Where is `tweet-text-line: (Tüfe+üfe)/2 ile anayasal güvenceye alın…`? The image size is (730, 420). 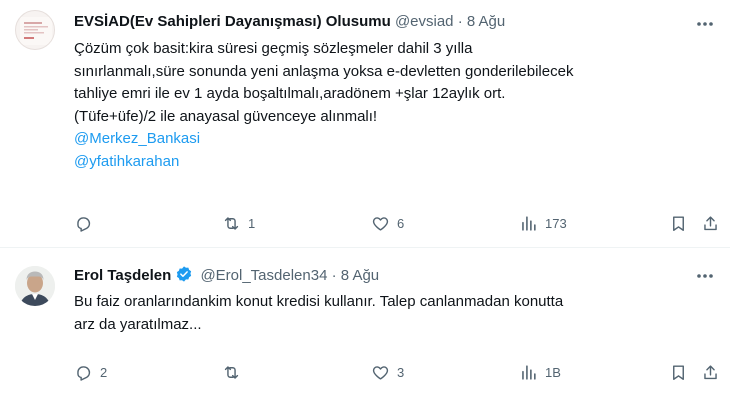
tweet-text-line: (Tüfe+üfe)/2 ile anayasal güvenceye alın… is located at coordinates (226, 116).